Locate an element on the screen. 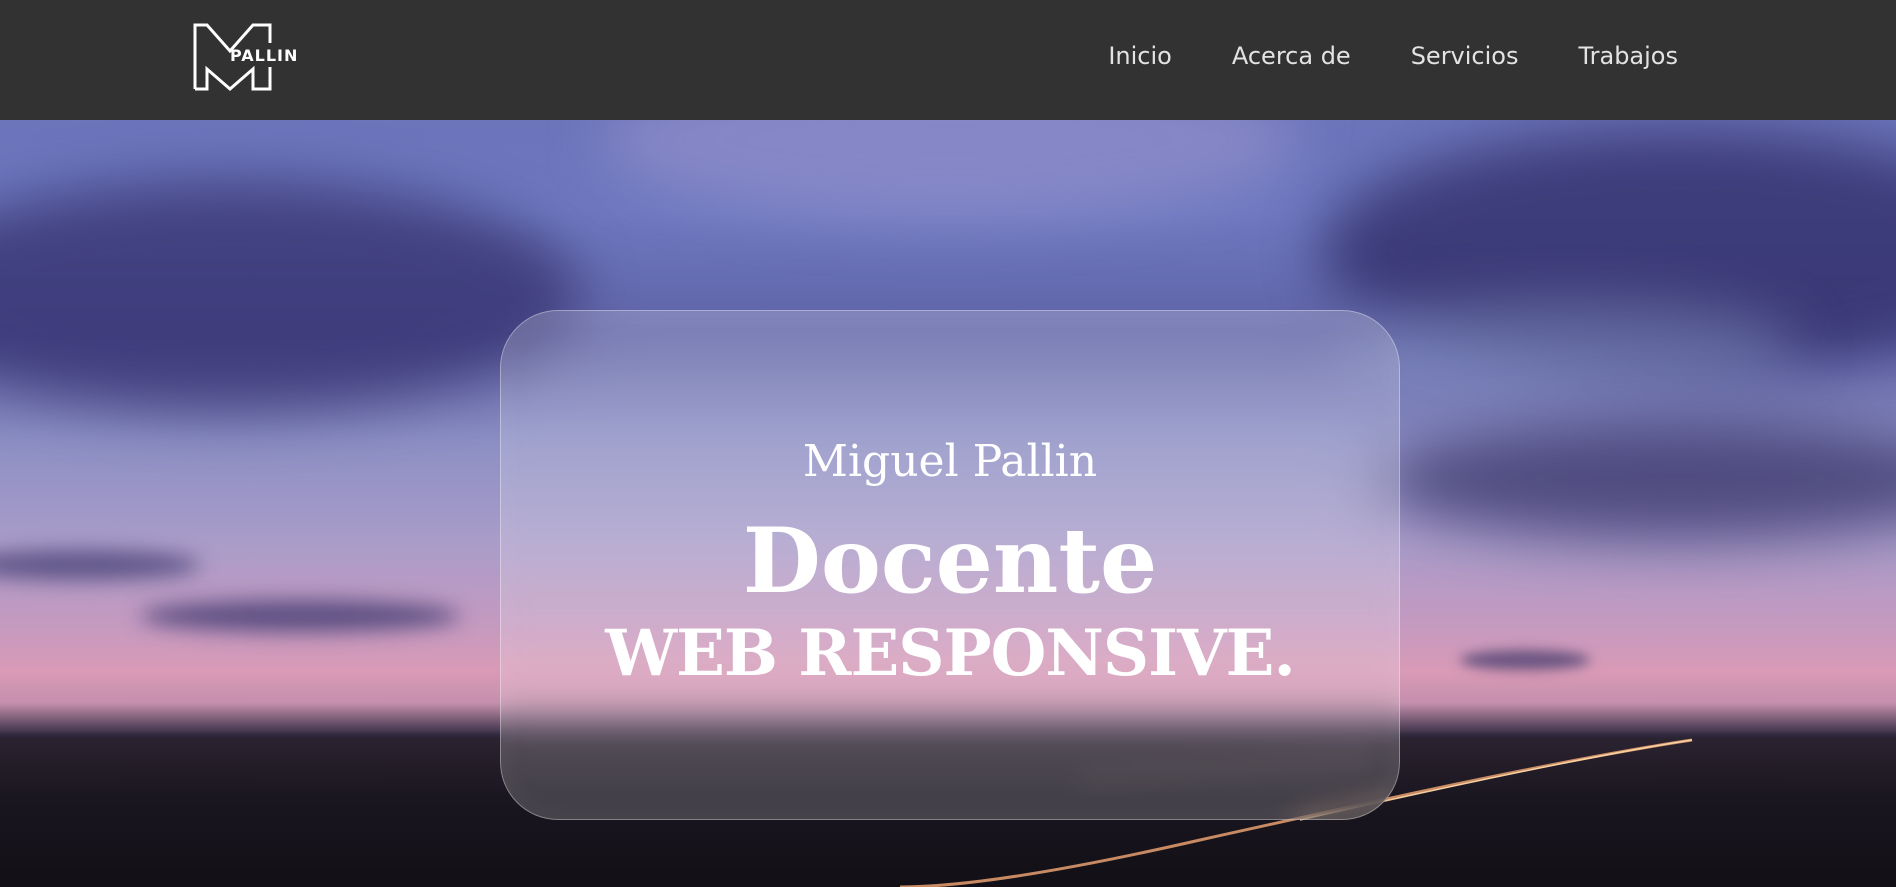  logo-text: PALLIN is located at coordinates (264, 55).